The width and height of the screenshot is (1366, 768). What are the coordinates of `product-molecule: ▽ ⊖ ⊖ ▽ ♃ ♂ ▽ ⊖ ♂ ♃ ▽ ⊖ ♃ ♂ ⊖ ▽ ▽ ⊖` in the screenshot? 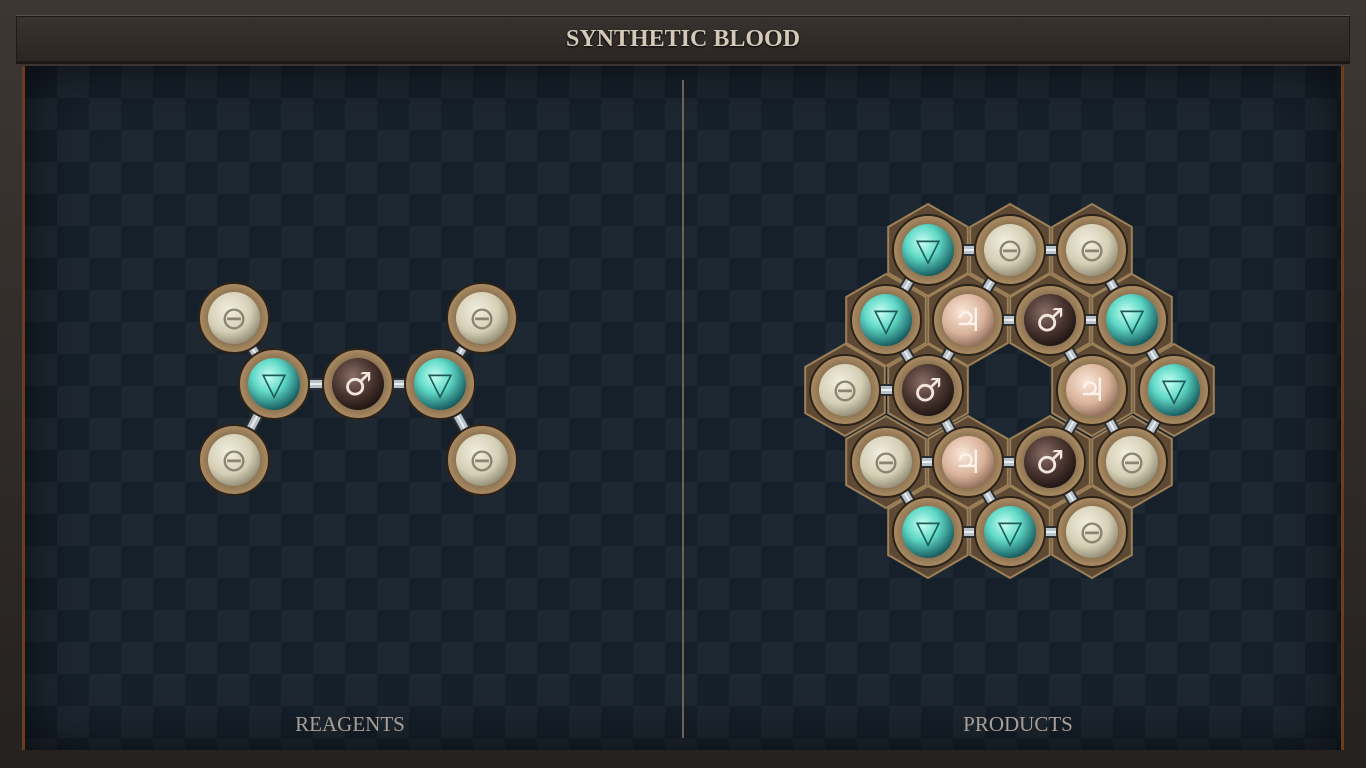 It's located at (1009, 391).